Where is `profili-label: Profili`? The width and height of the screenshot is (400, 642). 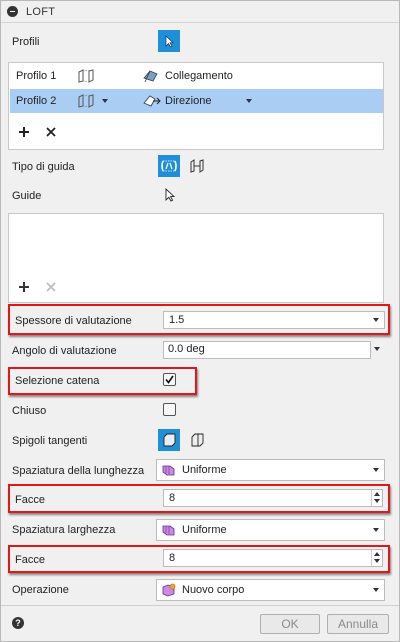 profili-label: Profili is located at coordinates (26, 42).